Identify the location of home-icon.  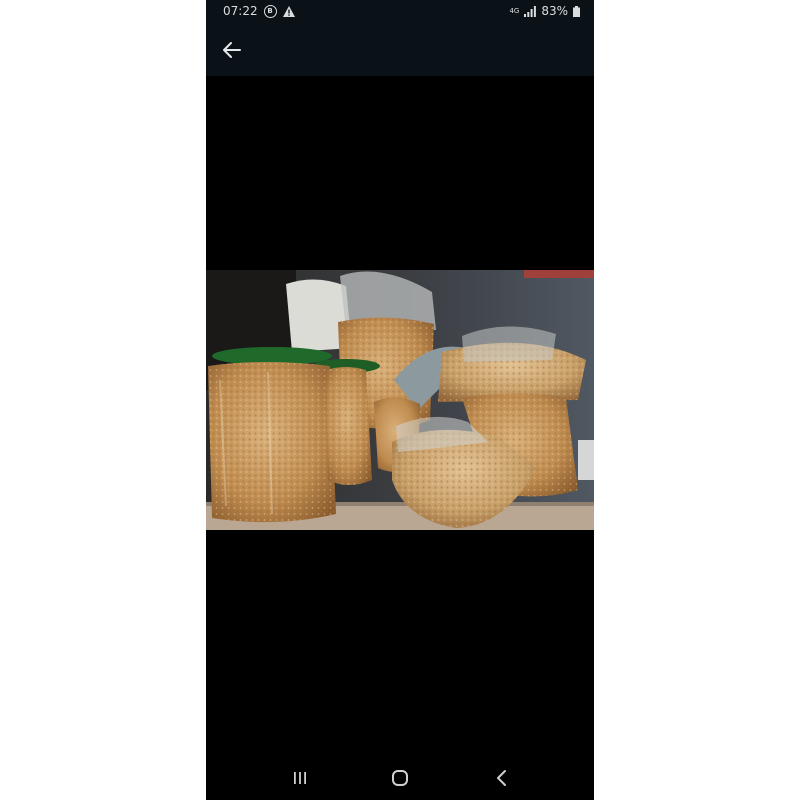
(400, 778).